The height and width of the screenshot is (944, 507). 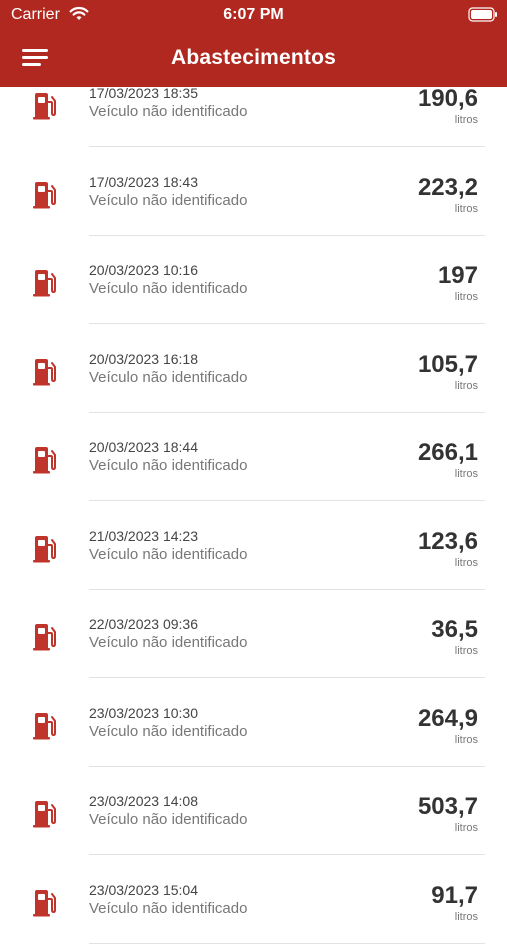 I want to click on navigation-bar: Abastecimentos, so click(x=253, y=57).